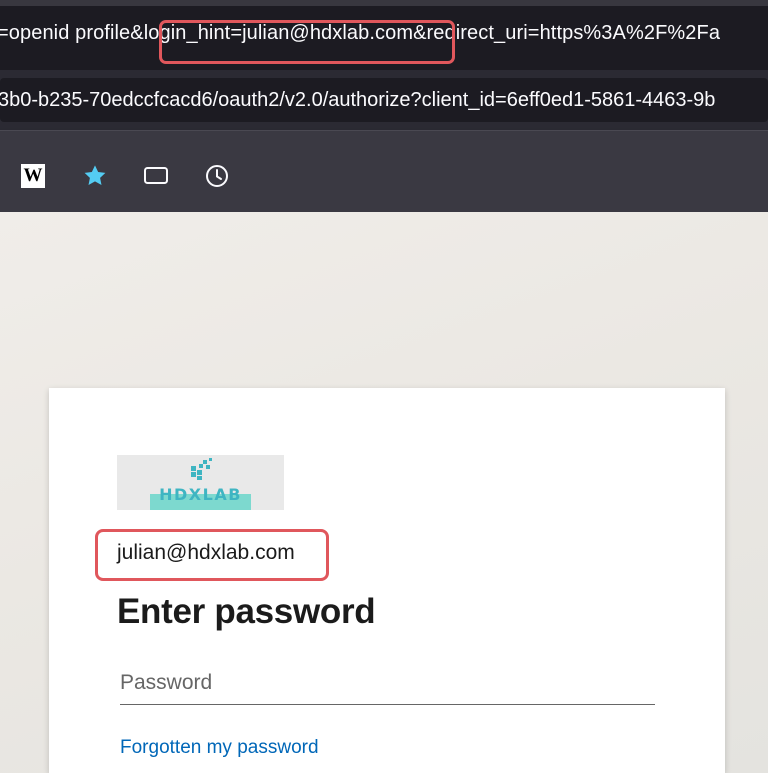 The height and width of the screenshot is (773, 768). I want to click on password-field, so click(387, 683).